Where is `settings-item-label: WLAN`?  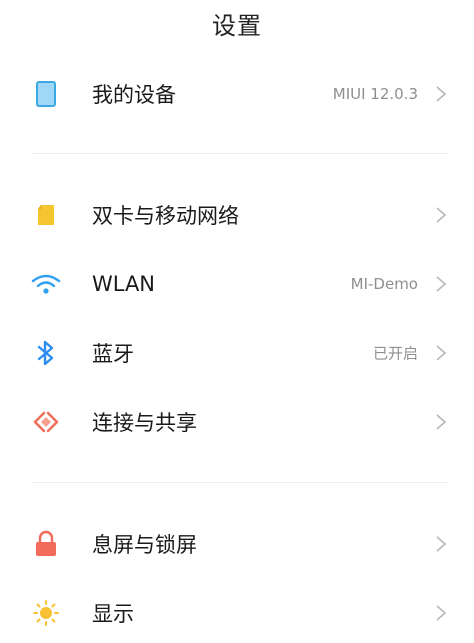 settings-item-label: WLAN is located at coordinates (124, 284).